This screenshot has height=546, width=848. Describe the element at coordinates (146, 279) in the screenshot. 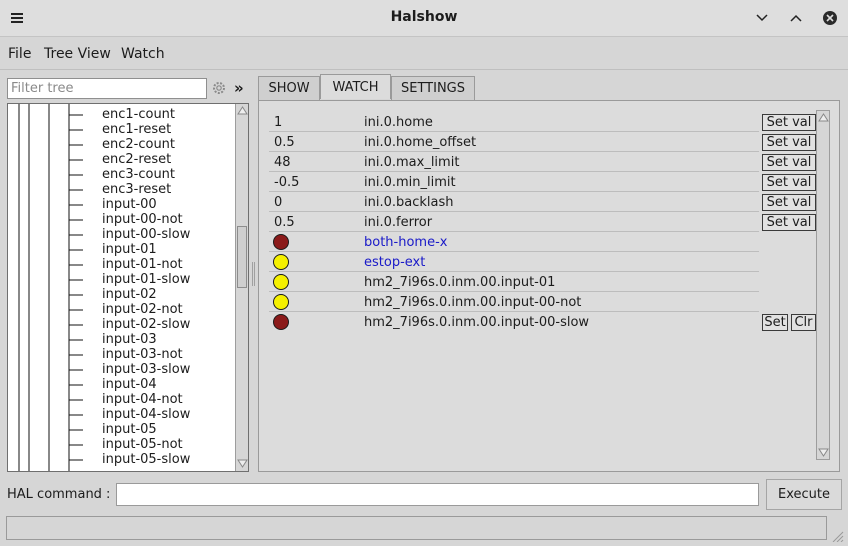

I see `tree-item: input-01-slow` at that location.